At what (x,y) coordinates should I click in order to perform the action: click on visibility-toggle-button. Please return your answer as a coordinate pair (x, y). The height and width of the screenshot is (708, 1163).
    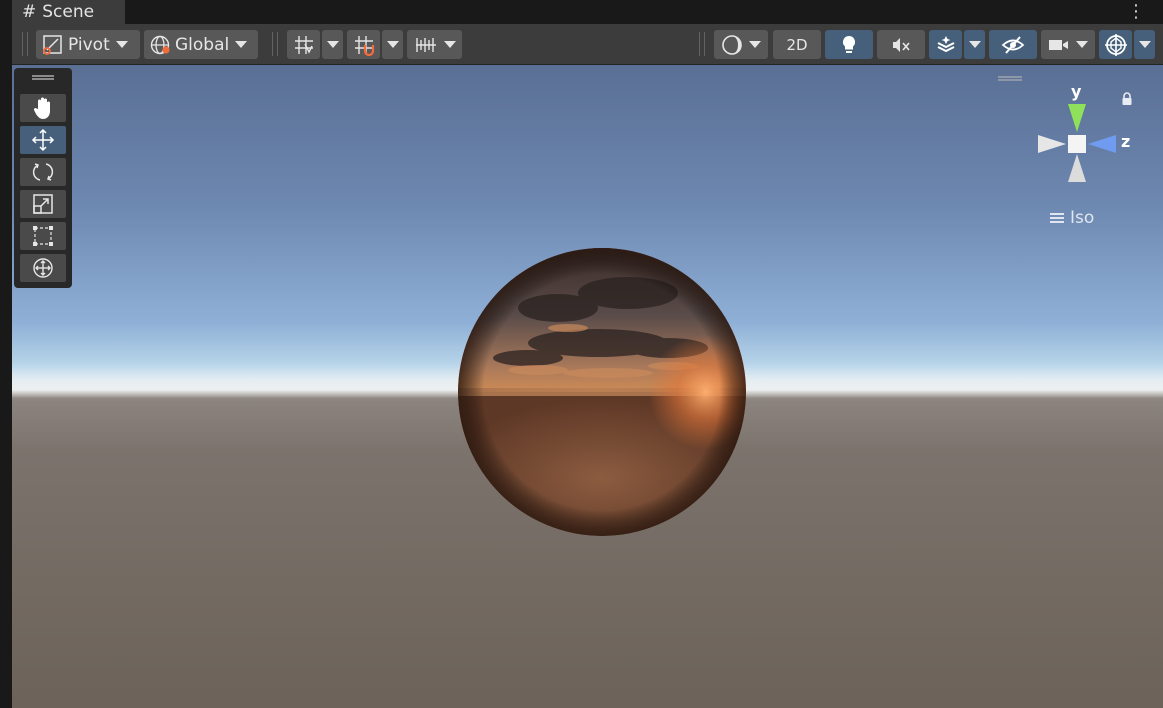
    Looking at the image, I should click on (1013, 44).